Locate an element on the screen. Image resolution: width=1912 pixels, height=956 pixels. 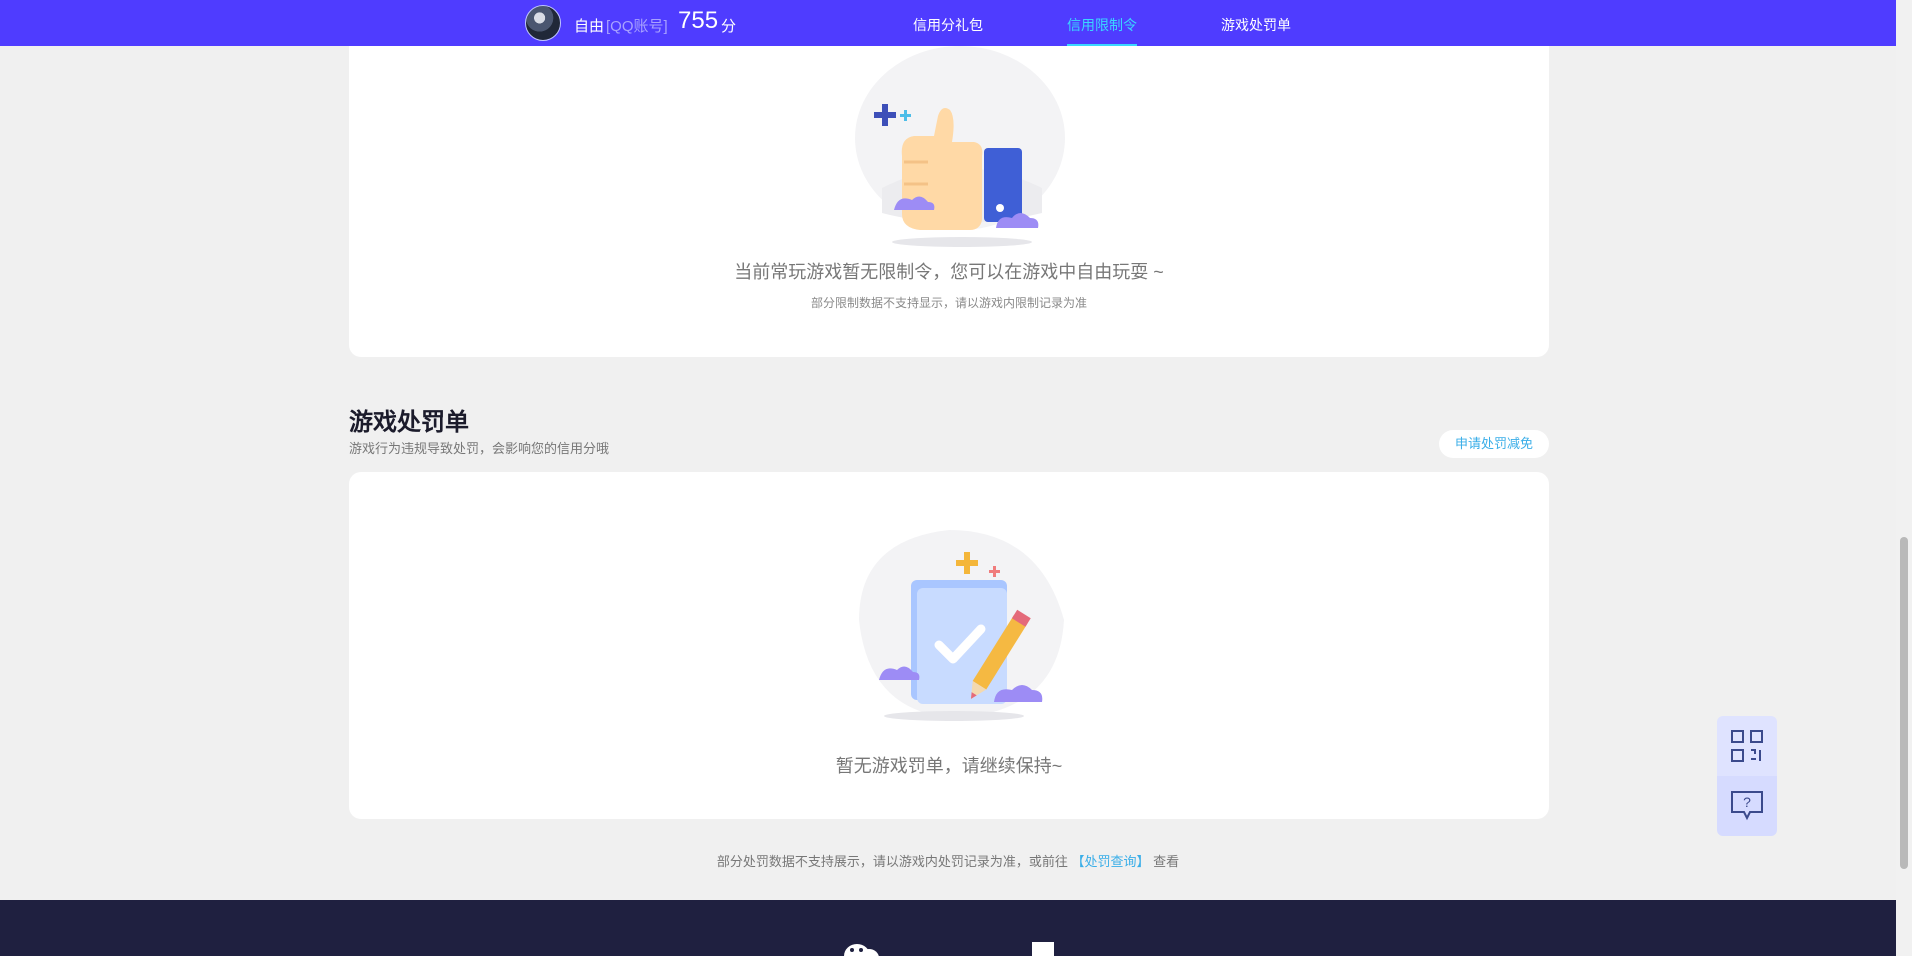
qr-code-button is located at coordinates (1747, 746).